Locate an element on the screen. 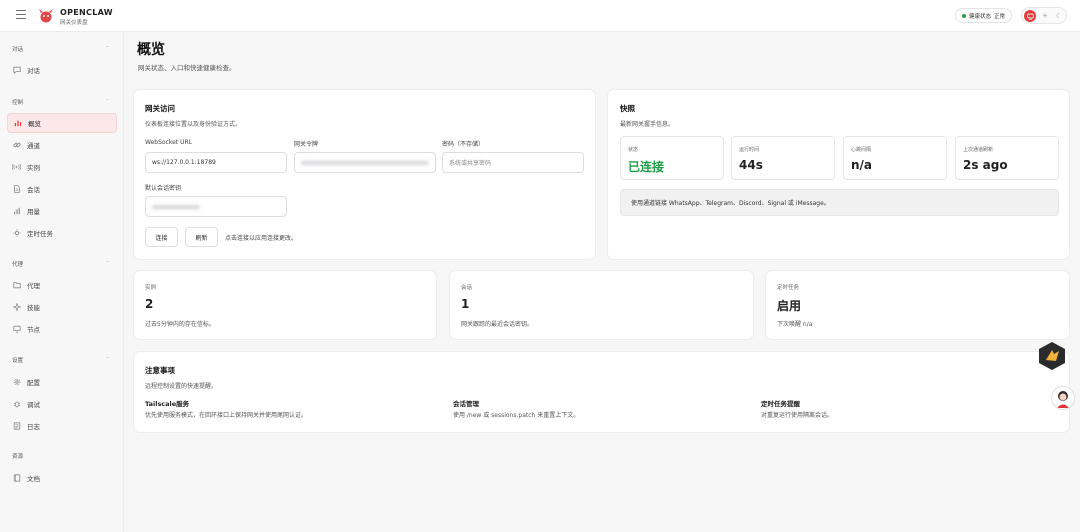  stat-label: 状态 is located at coordinates (633, 150).